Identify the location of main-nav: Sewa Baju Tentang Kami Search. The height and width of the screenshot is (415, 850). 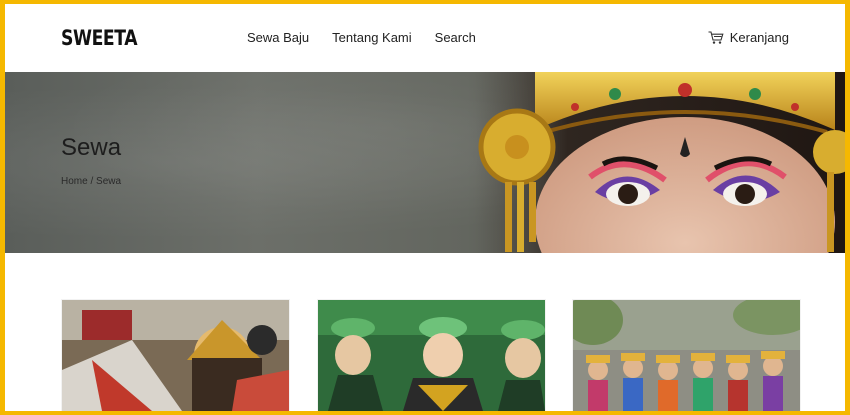
(361, 37).